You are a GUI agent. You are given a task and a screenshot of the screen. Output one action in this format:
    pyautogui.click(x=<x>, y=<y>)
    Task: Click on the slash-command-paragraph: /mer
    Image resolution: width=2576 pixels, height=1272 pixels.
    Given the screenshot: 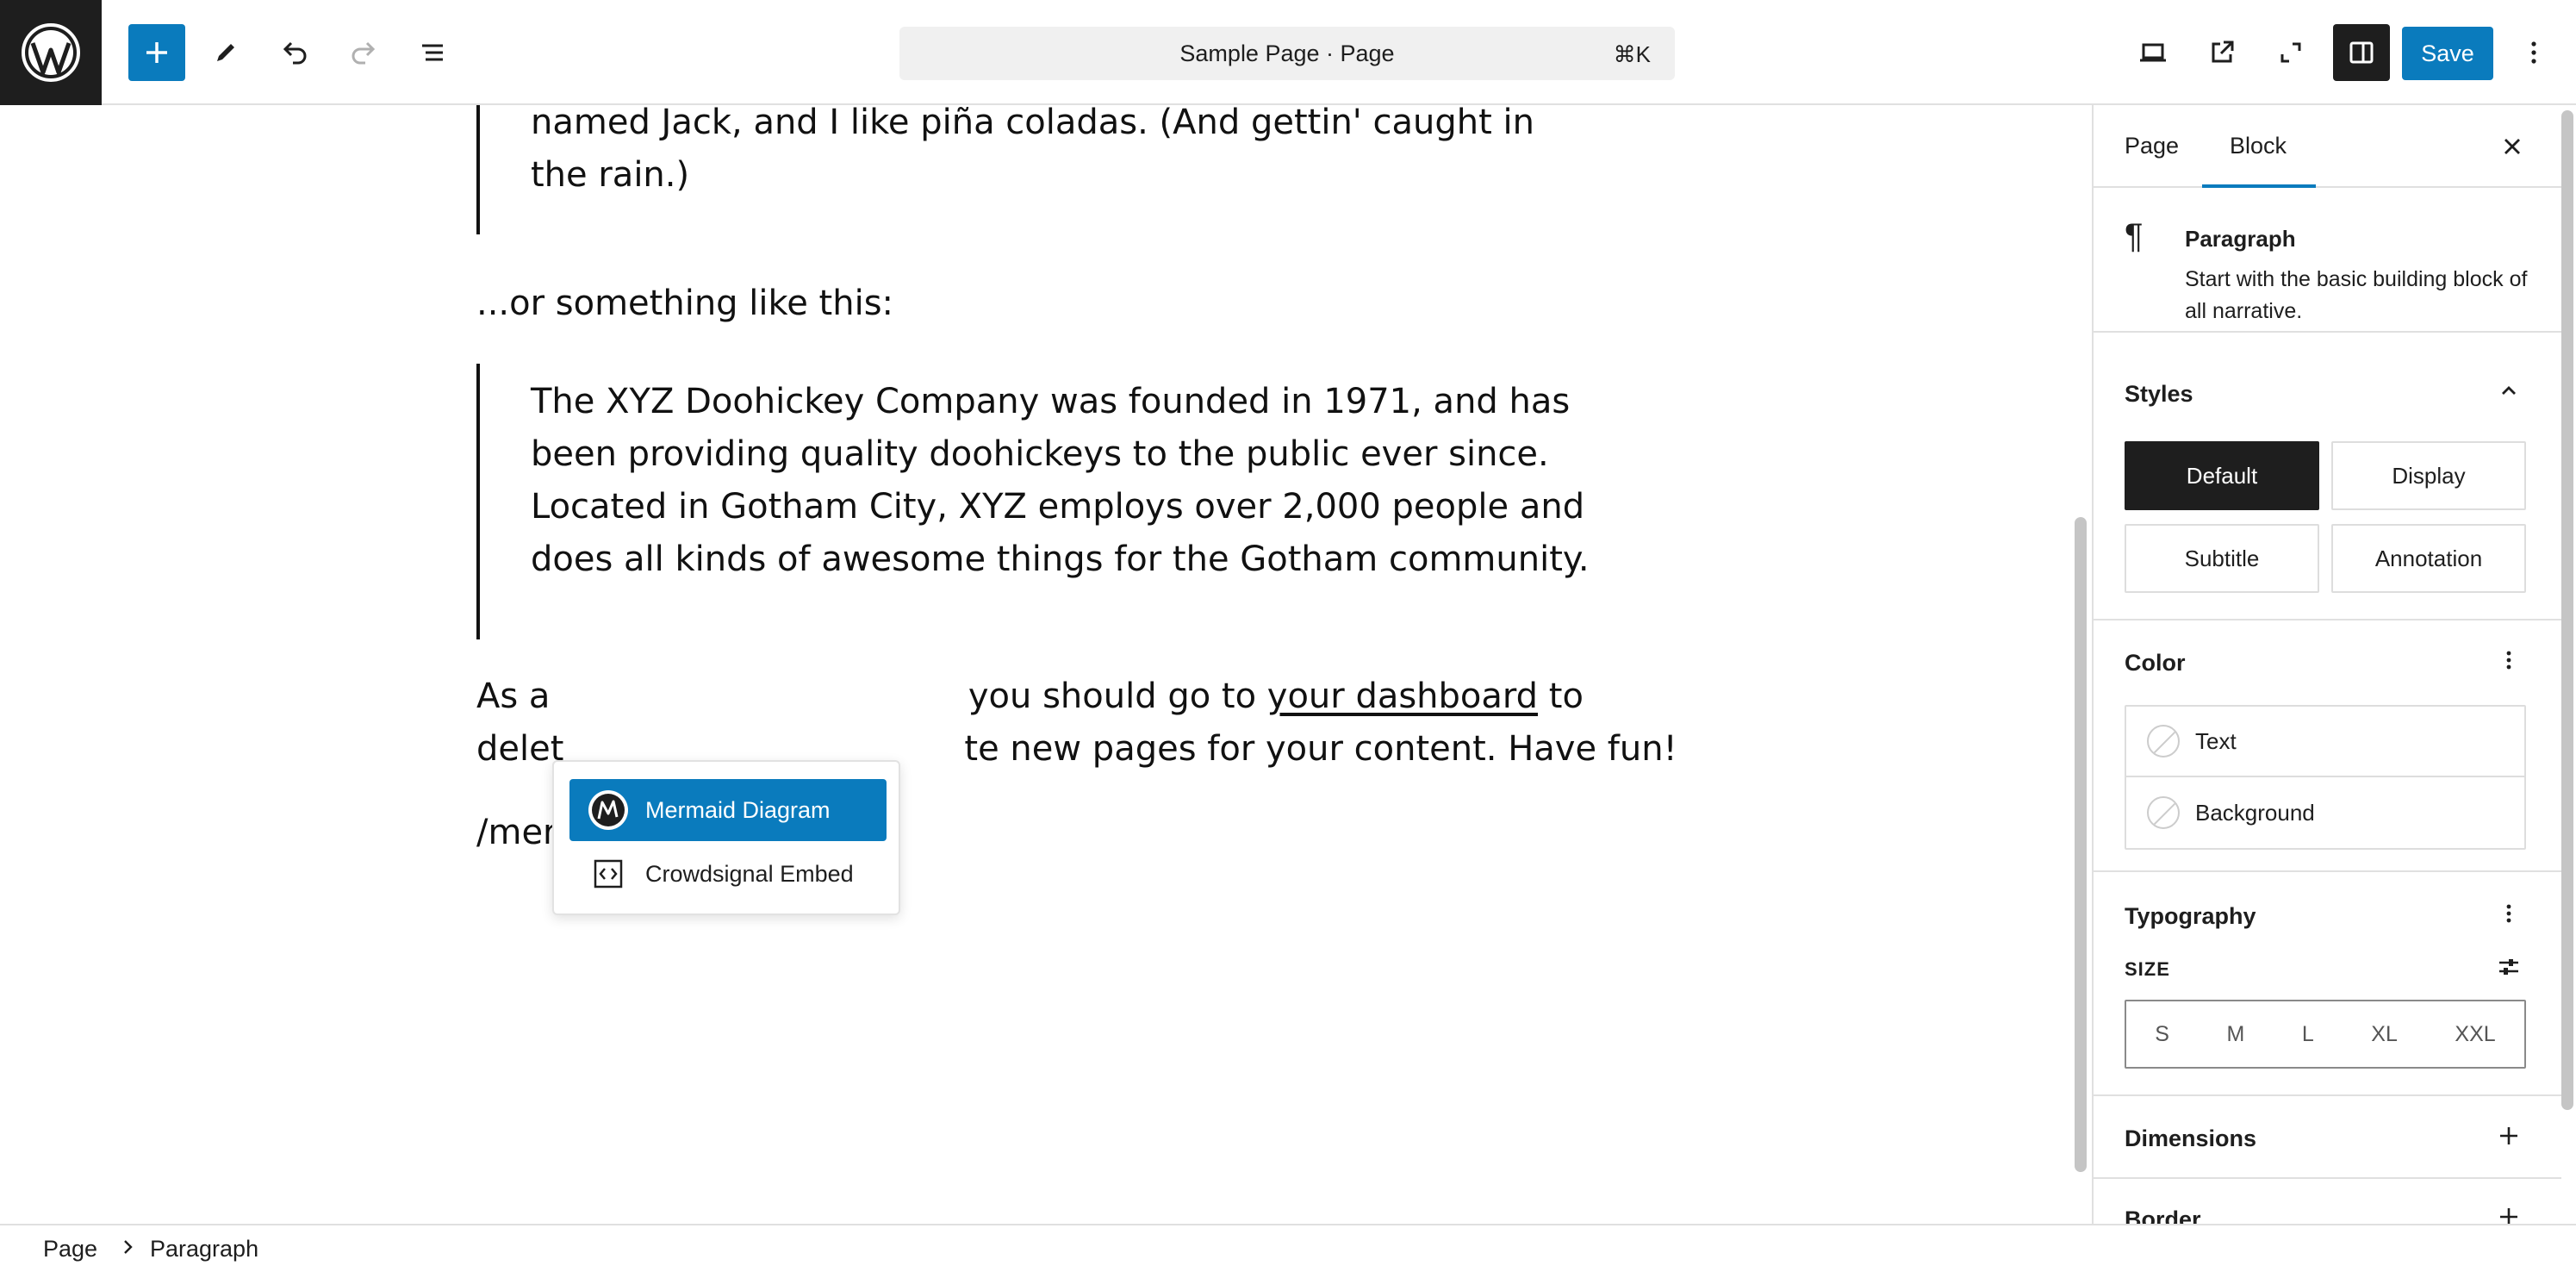 What is the action you would take?
    pyautogui.click(x=518, y=833)
    